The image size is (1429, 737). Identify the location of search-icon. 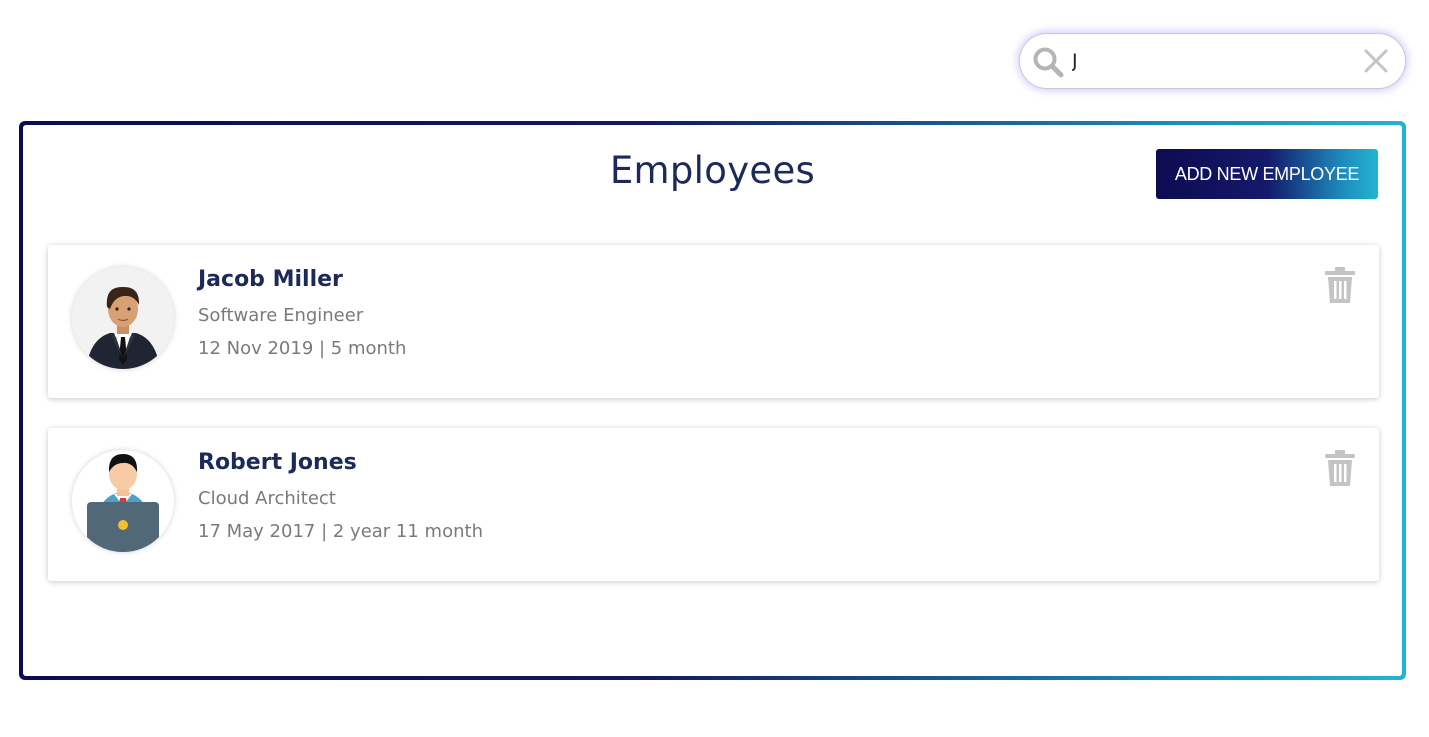
(1048, 62).